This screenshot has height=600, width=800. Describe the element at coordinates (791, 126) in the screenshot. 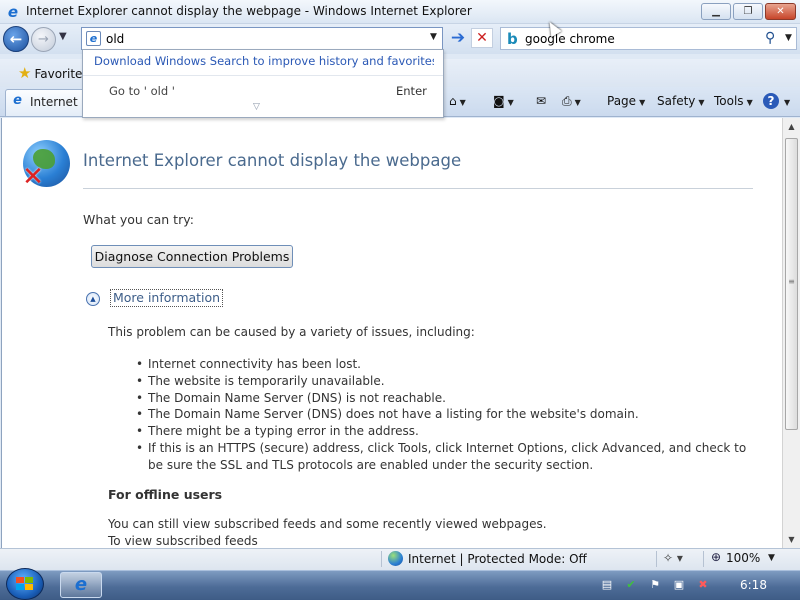

I see `scroll-up-icon: ▲` at that location.